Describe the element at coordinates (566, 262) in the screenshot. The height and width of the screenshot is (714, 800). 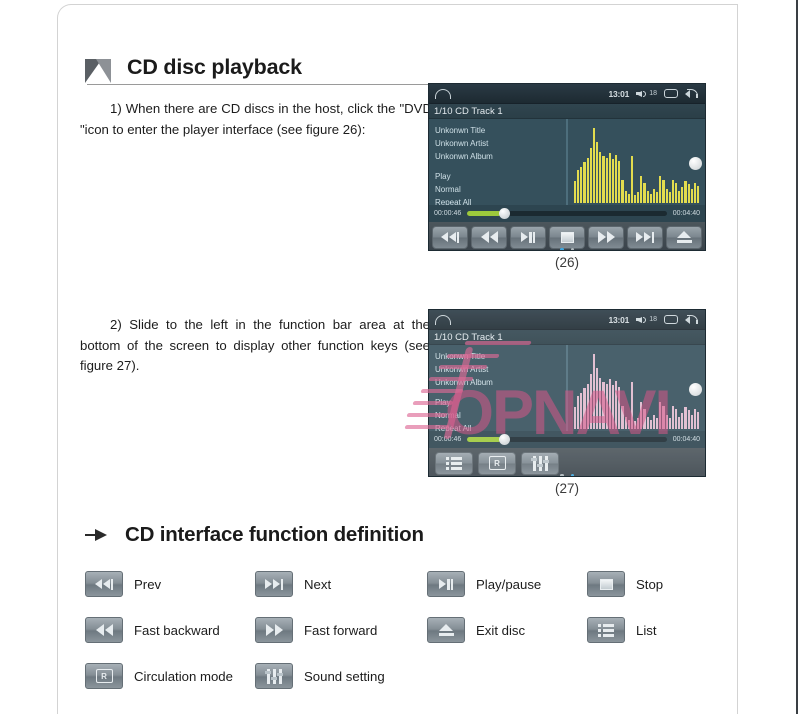
I see `figure-caption-26: (26)` at that location.